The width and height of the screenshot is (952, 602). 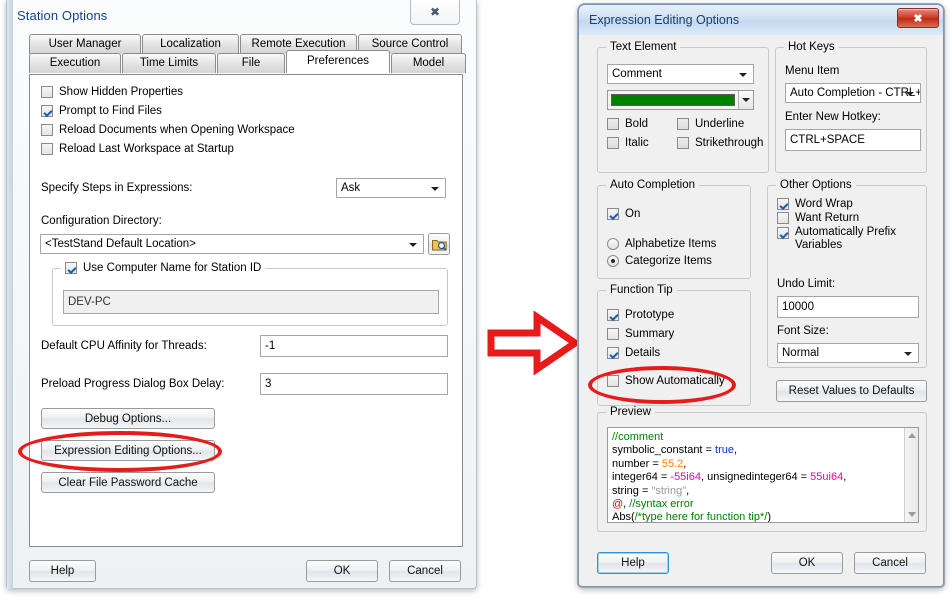 What do you see at coordinates (232, 244) in the screenshot?
I see `configuration-directory-combo: <TestStand Default Location>` at bounding box center [232, 244].